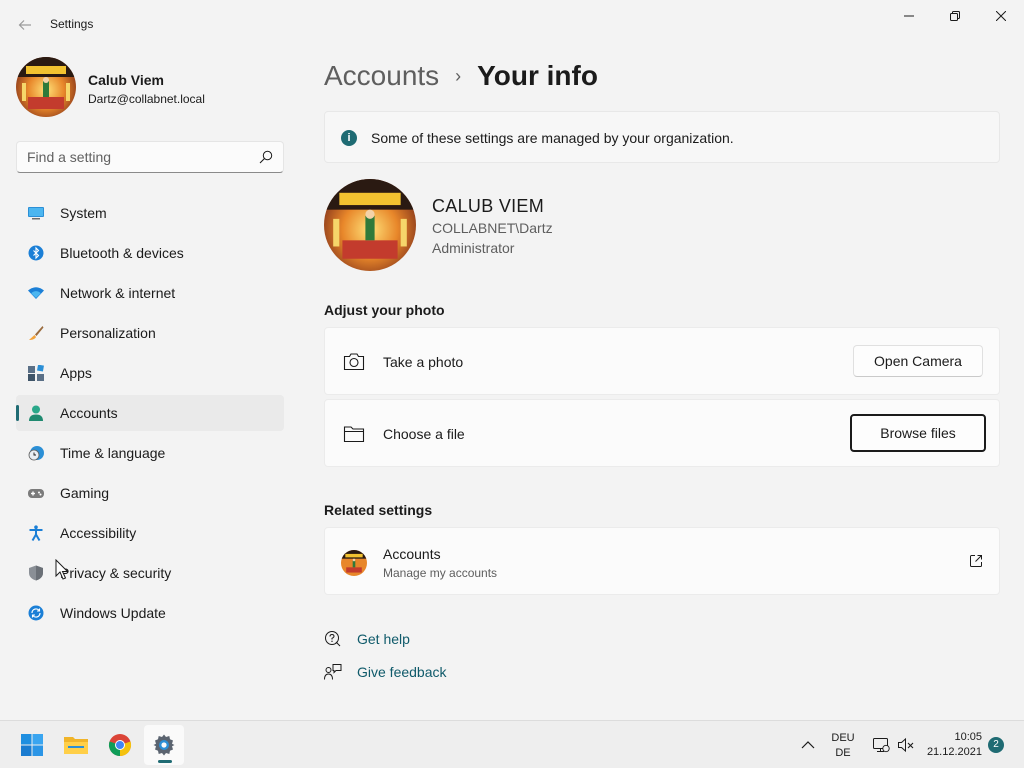  I want to click on minimize-button, so click(909, 16).